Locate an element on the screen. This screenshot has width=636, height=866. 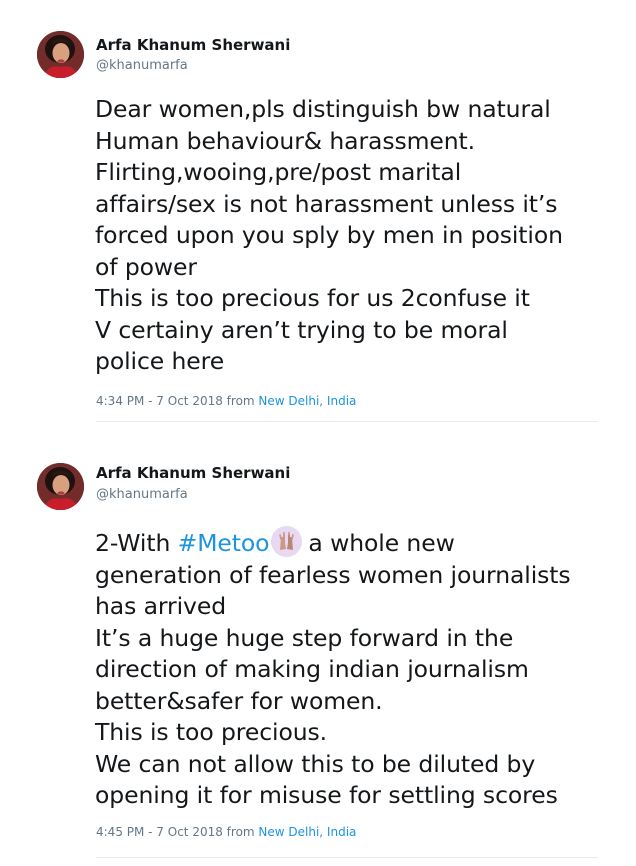
tweet-text-line: police here is located at coordinates (160, 361).